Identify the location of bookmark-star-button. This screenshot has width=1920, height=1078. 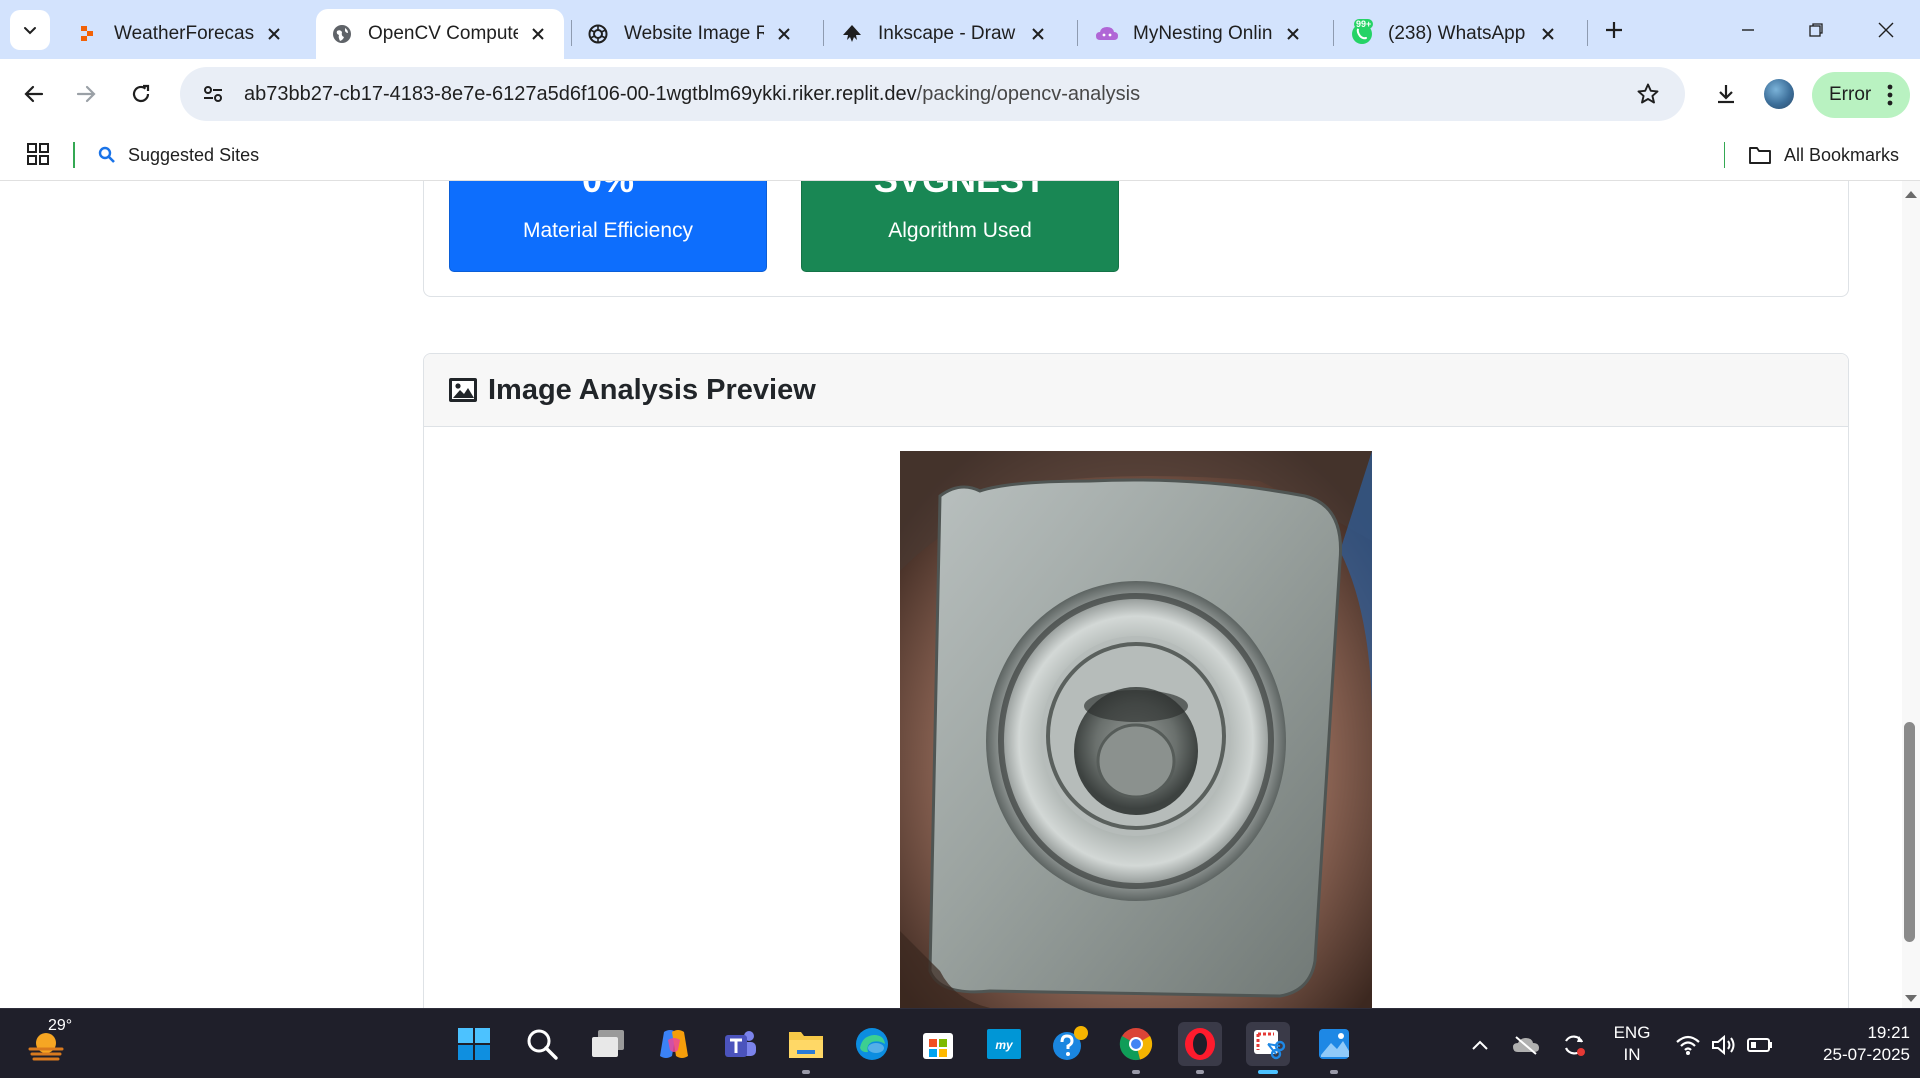
(1648, 94).